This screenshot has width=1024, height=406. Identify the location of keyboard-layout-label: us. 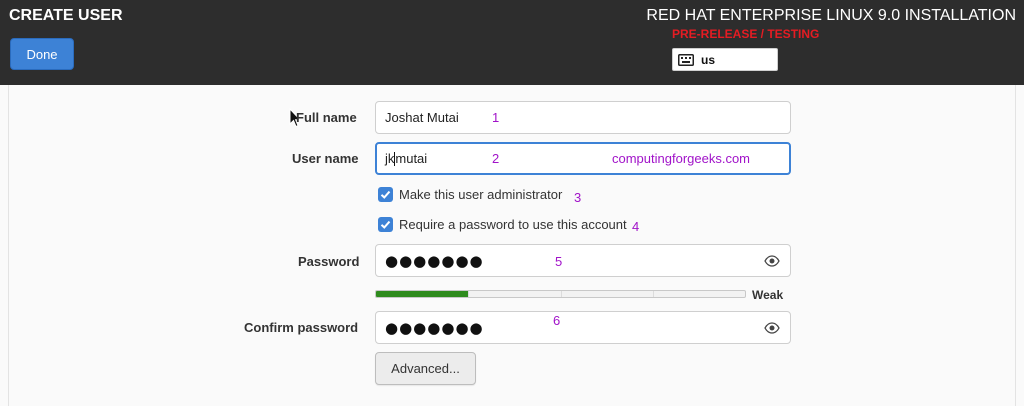
(708, 59).